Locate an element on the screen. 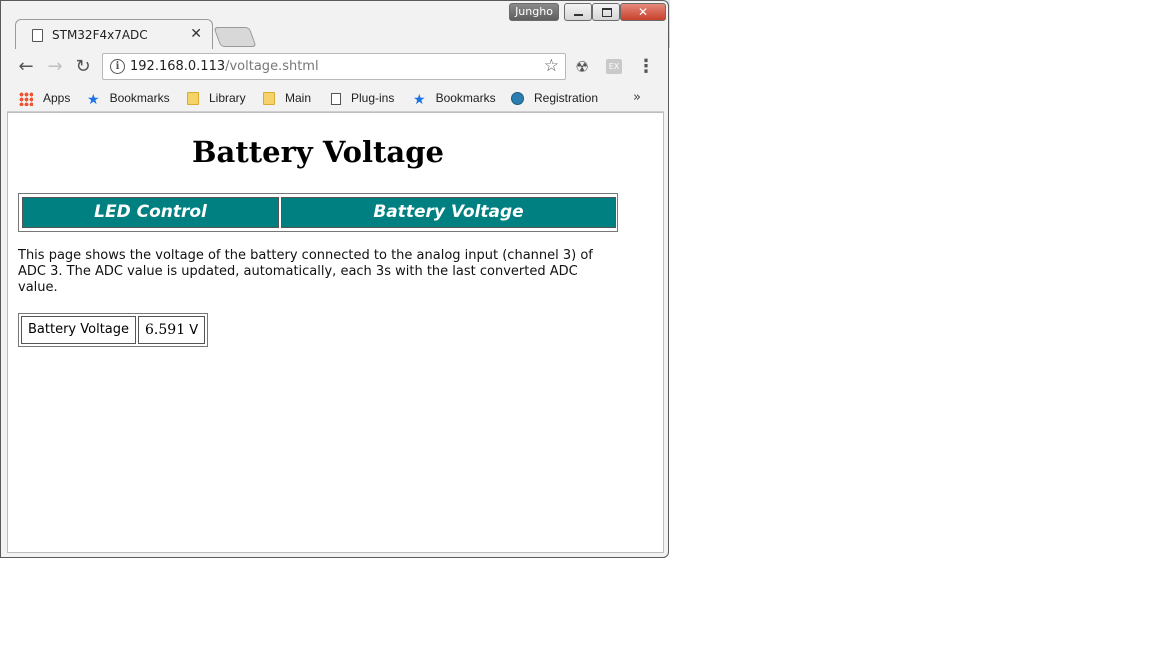 The image size is (1152, 648). bookmark-library: Library is located at coordinates (216, 98).